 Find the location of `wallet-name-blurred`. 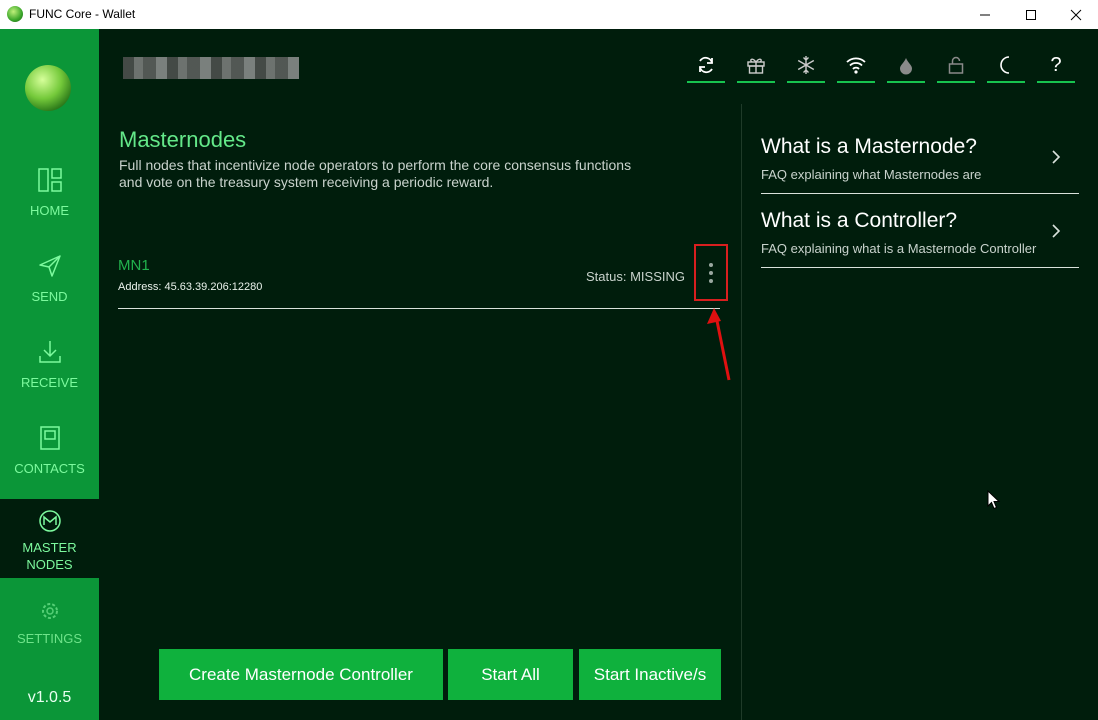

wallet-name-blurred is located at coordinates (211, 68).